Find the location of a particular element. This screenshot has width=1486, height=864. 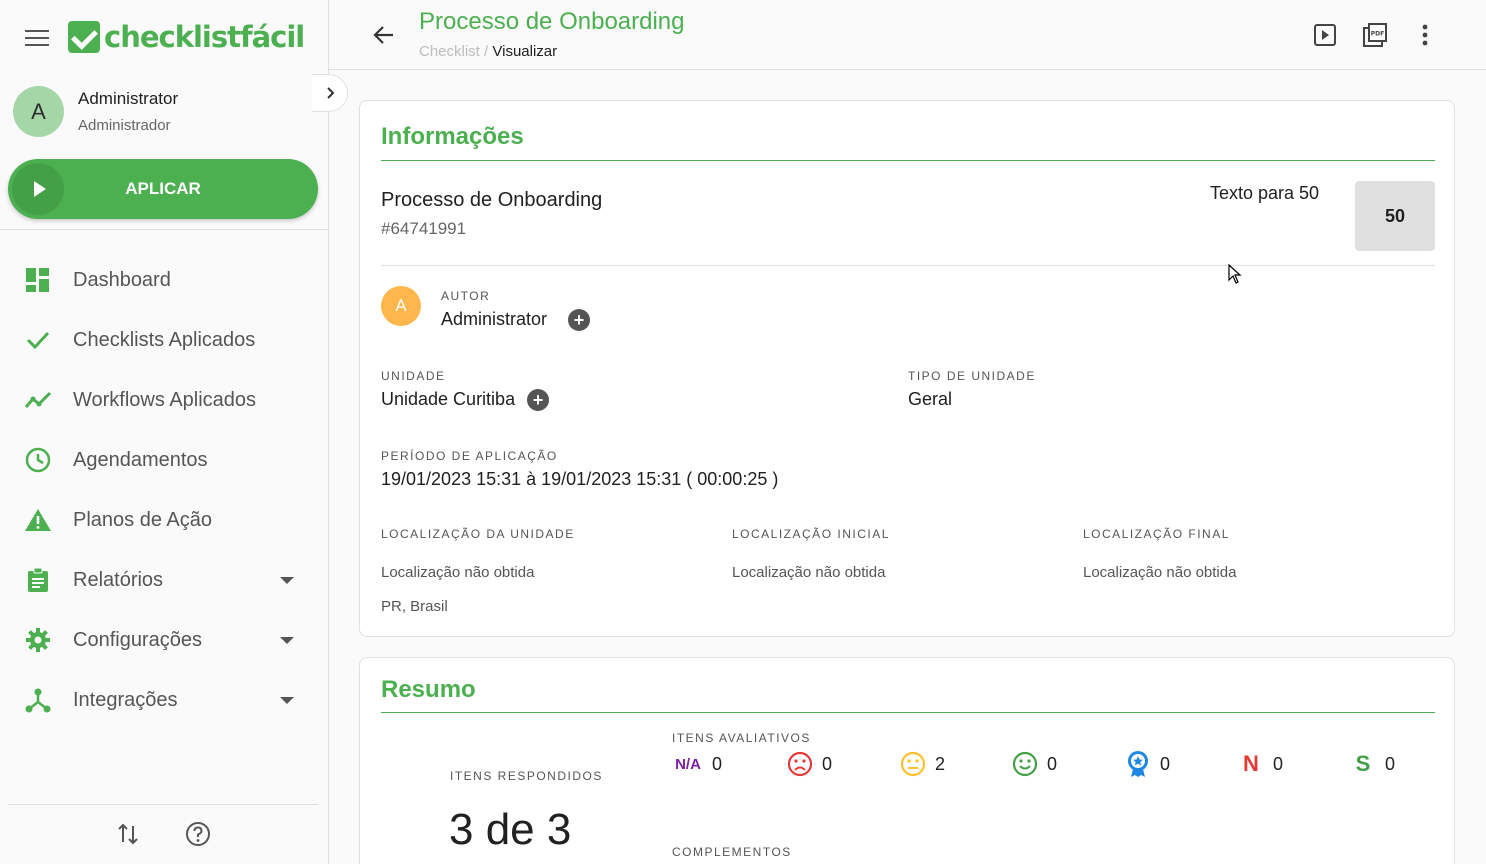

author-name: Administrator is located at coordinates (494, 319).